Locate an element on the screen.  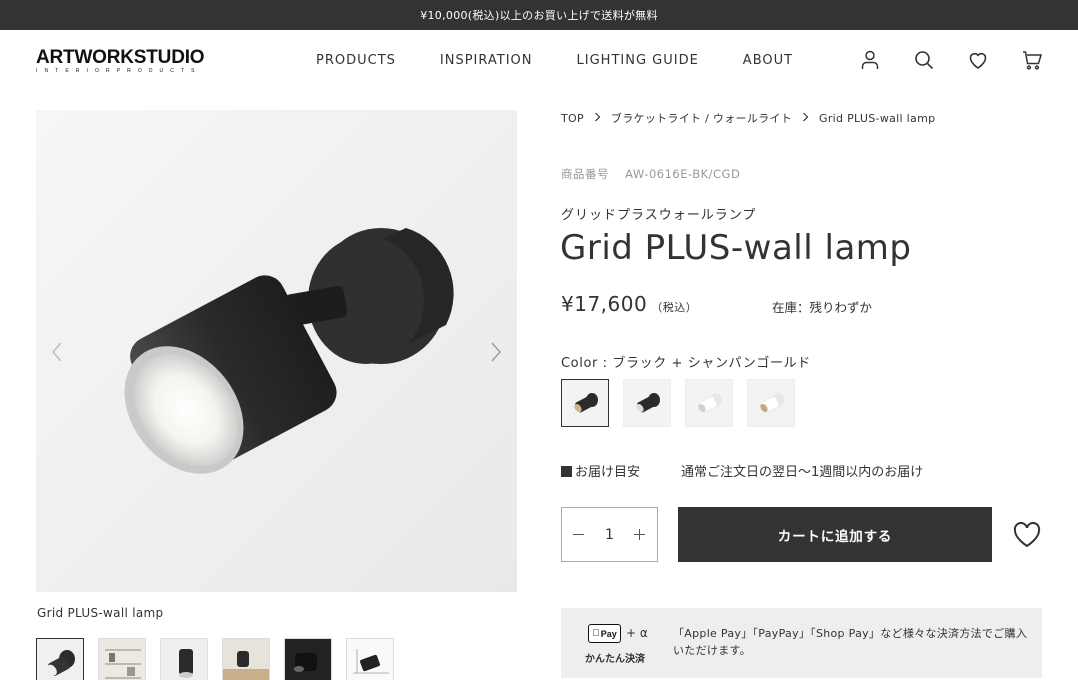
easy-pay-text: かんたん決済 is located at coordinates (615, 659).